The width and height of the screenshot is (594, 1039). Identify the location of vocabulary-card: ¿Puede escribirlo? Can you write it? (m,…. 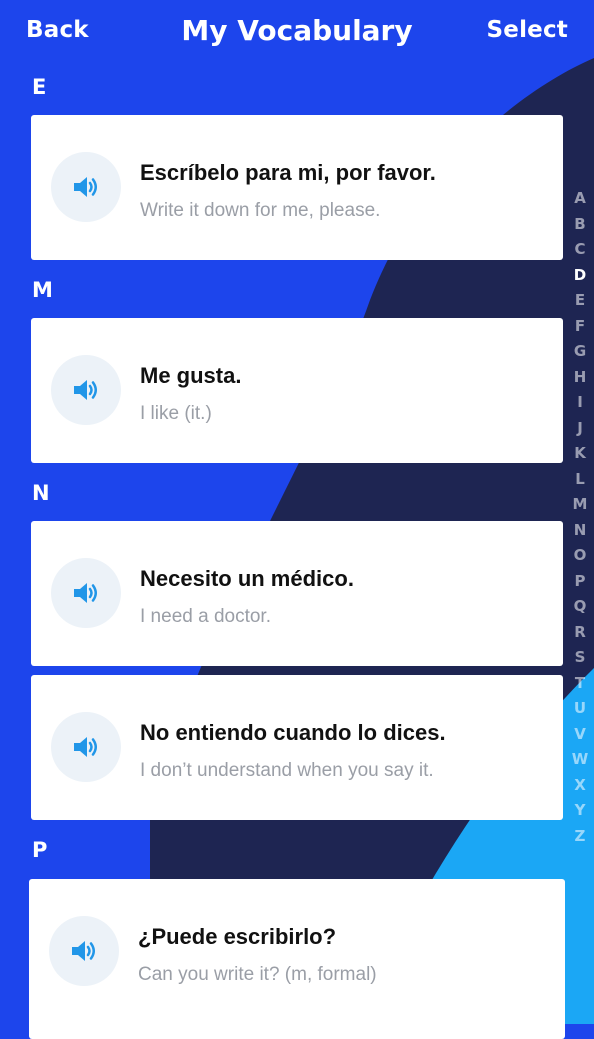
(297, 959).